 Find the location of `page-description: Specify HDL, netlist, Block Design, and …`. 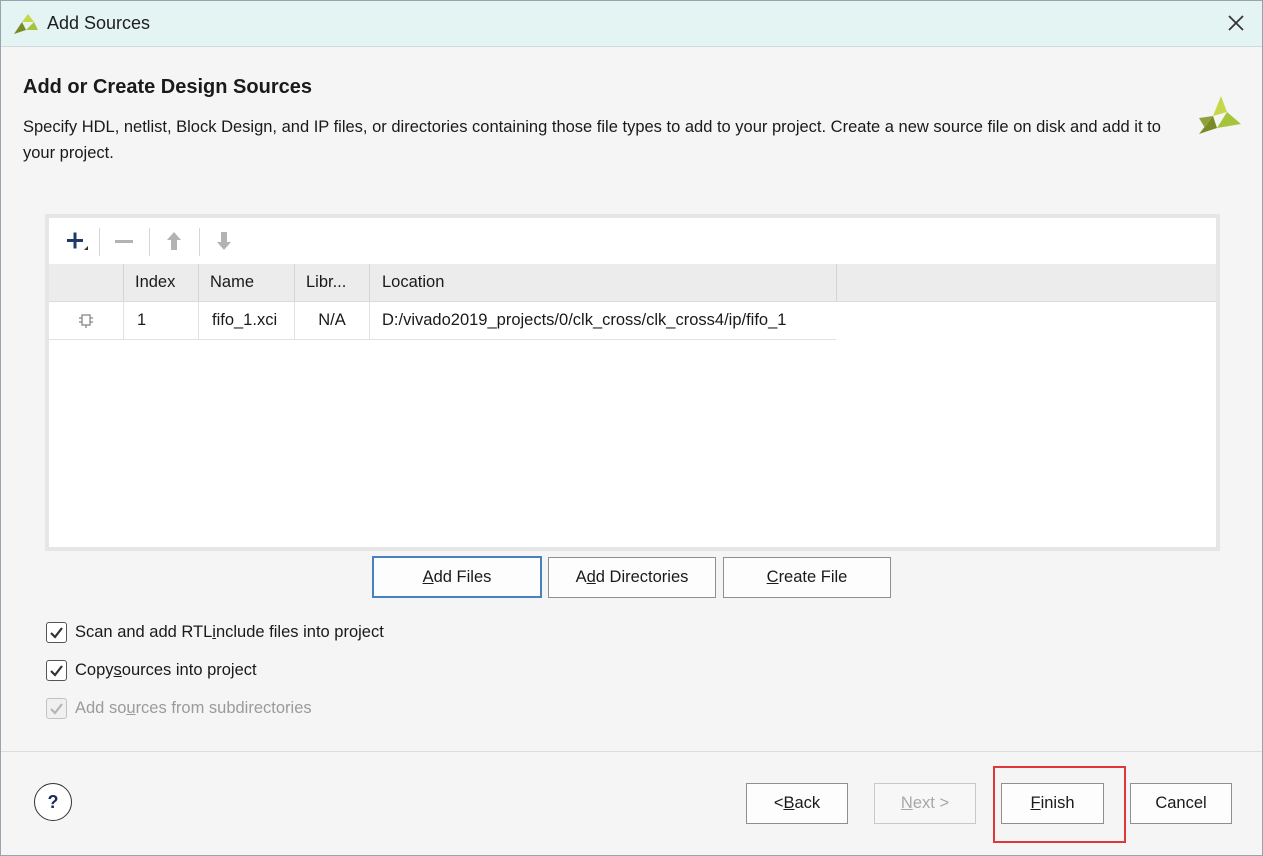

page-description: Specify HDL, netlist, Block Design, and … is located at coordinates (592, 140).